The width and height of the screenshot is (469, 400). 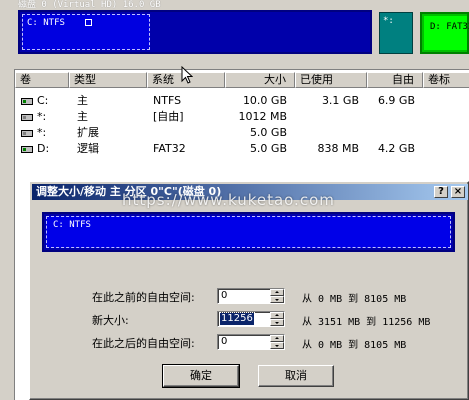 What do you see at coordinates (43, 100) in the screenshot?
I see `volume-cell: C:` at bounding box center [43, 100].